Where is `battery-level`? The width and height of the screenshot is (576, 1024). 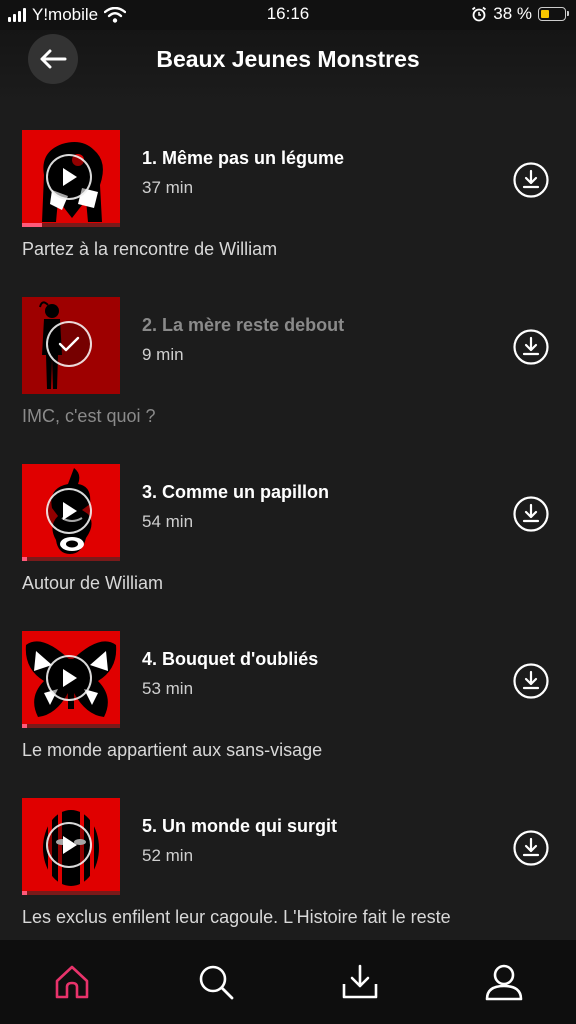
battery-level is located at coordinates (545, 14).